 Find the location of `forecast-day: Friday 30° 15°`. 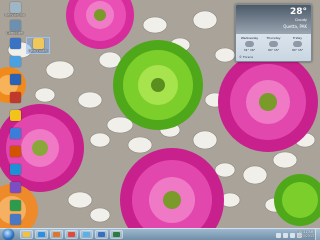

forecast-day: Friday 30° 15° is located at coordinates (297, 44).